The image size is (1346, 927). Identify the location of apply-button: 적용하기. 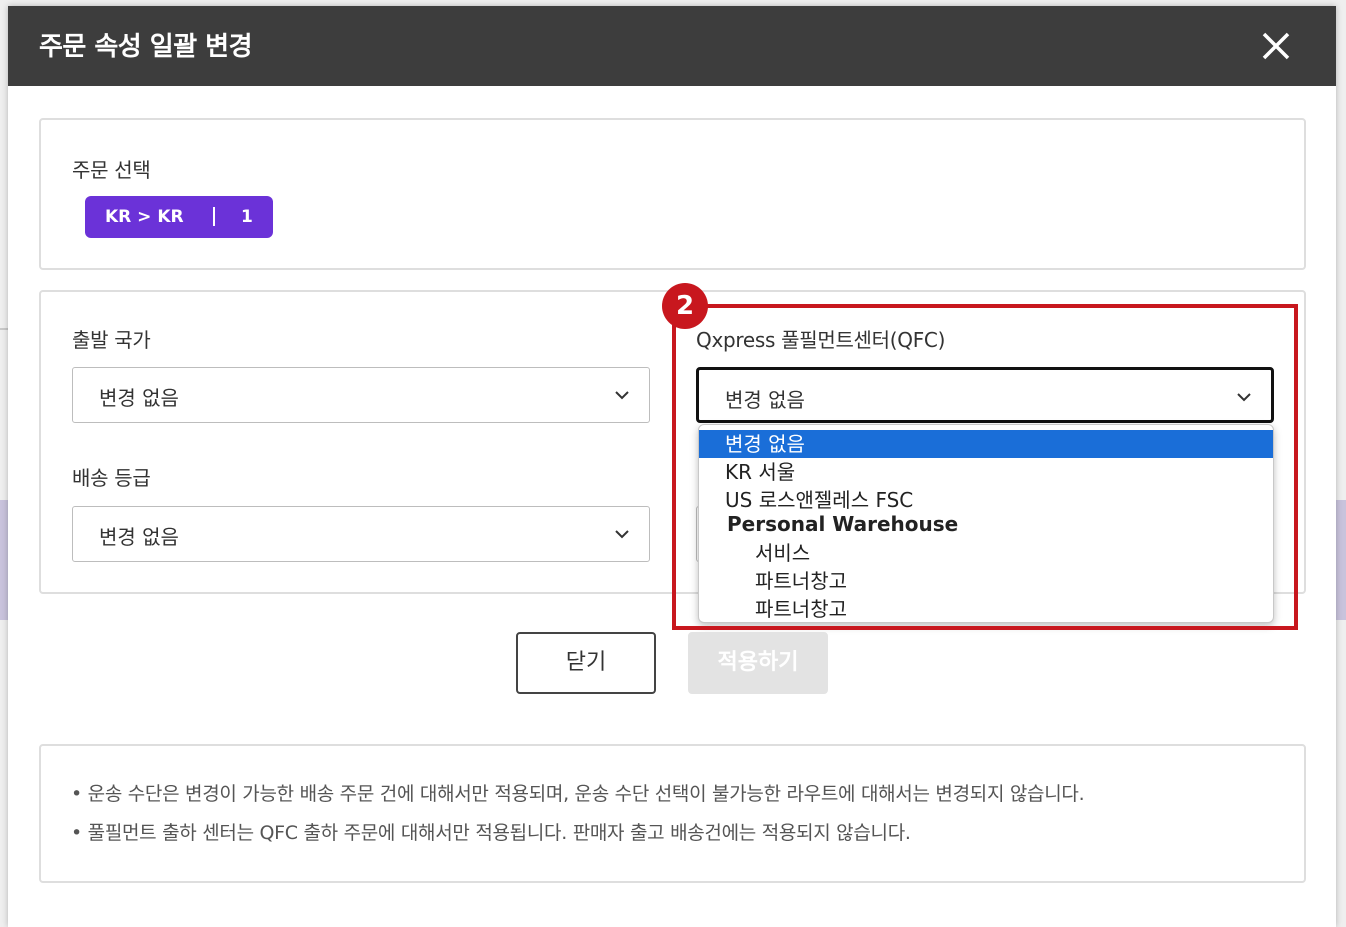
(758, 663).